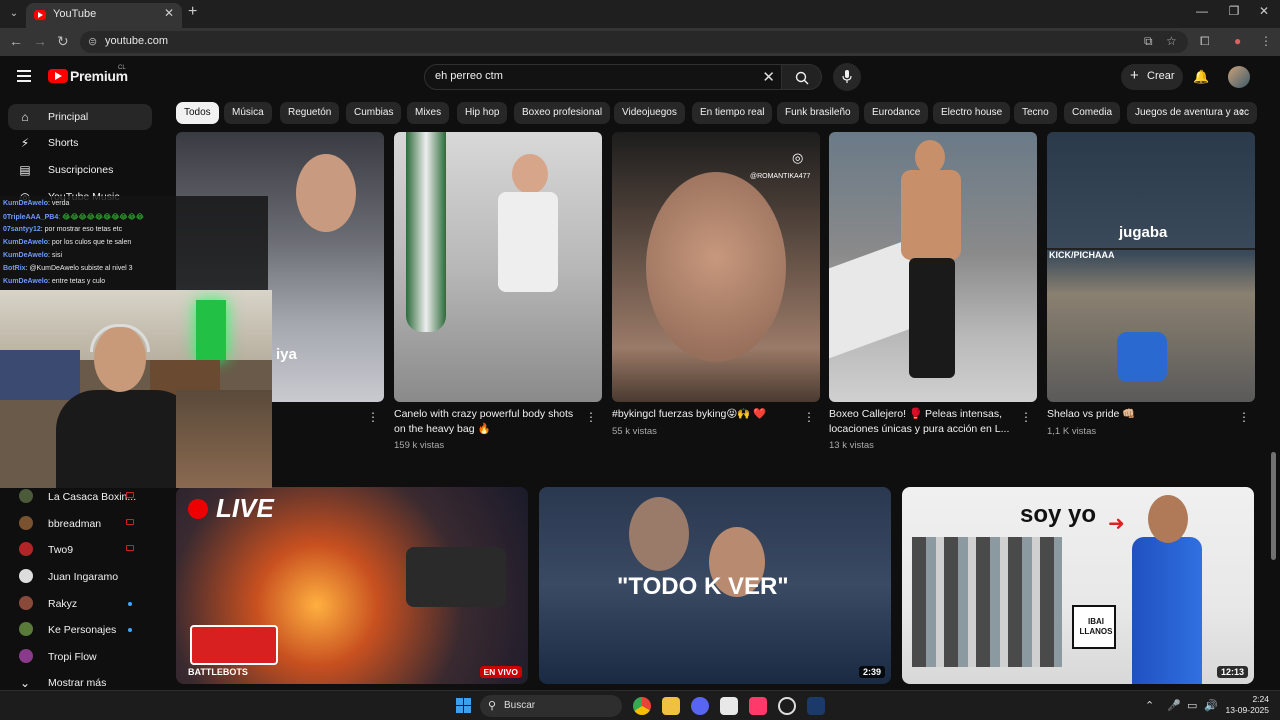  Describe the element at coordinates (1234, 11) in the screenshot. I see `restore-icon: ❐` at that location.